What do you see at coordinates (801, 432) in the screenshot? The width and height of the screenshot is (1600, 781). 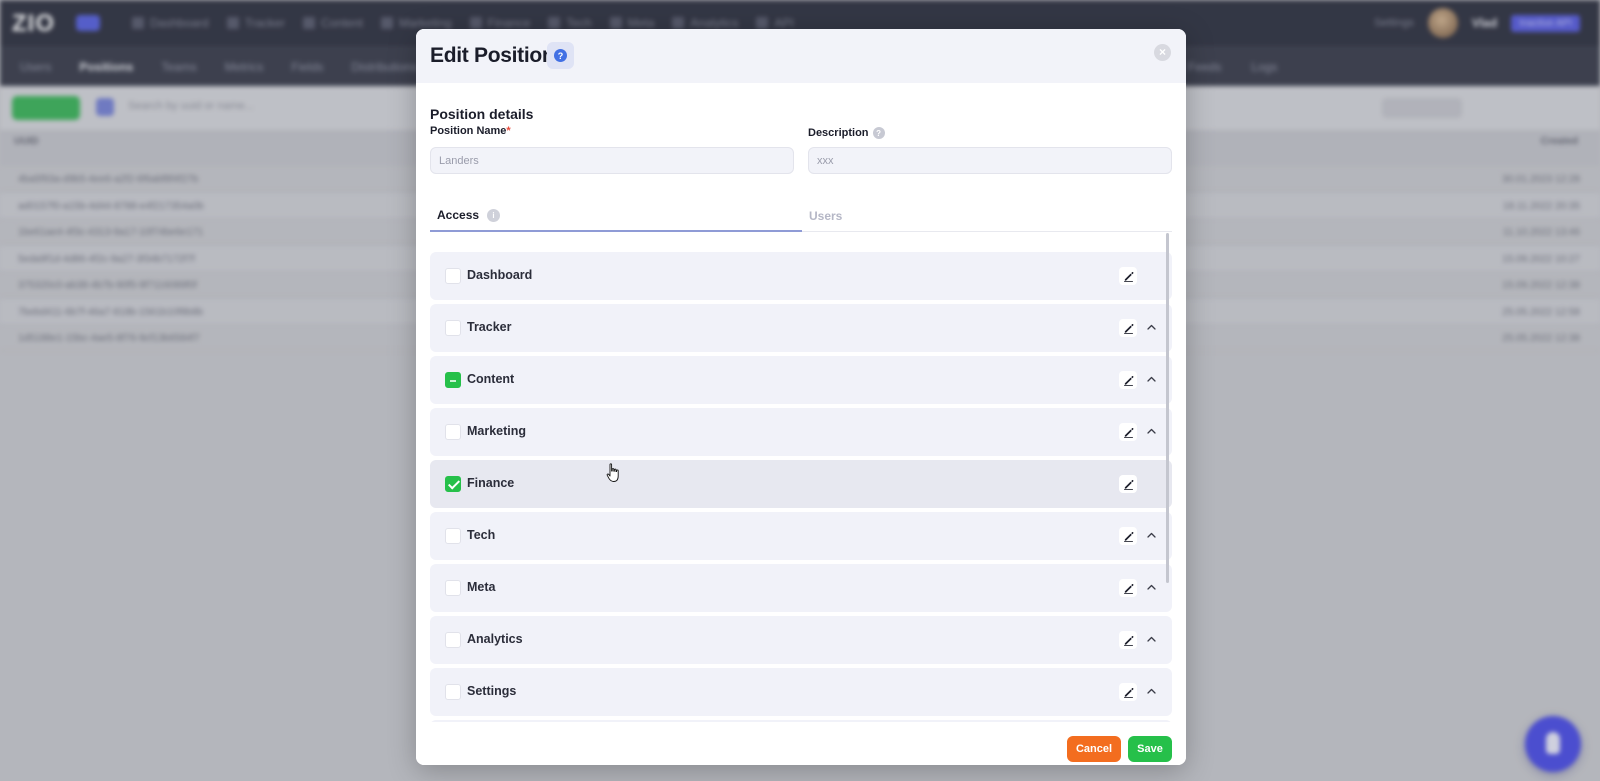 I see `access-item-marketing: Marketing` at bounding box center [801, 432].